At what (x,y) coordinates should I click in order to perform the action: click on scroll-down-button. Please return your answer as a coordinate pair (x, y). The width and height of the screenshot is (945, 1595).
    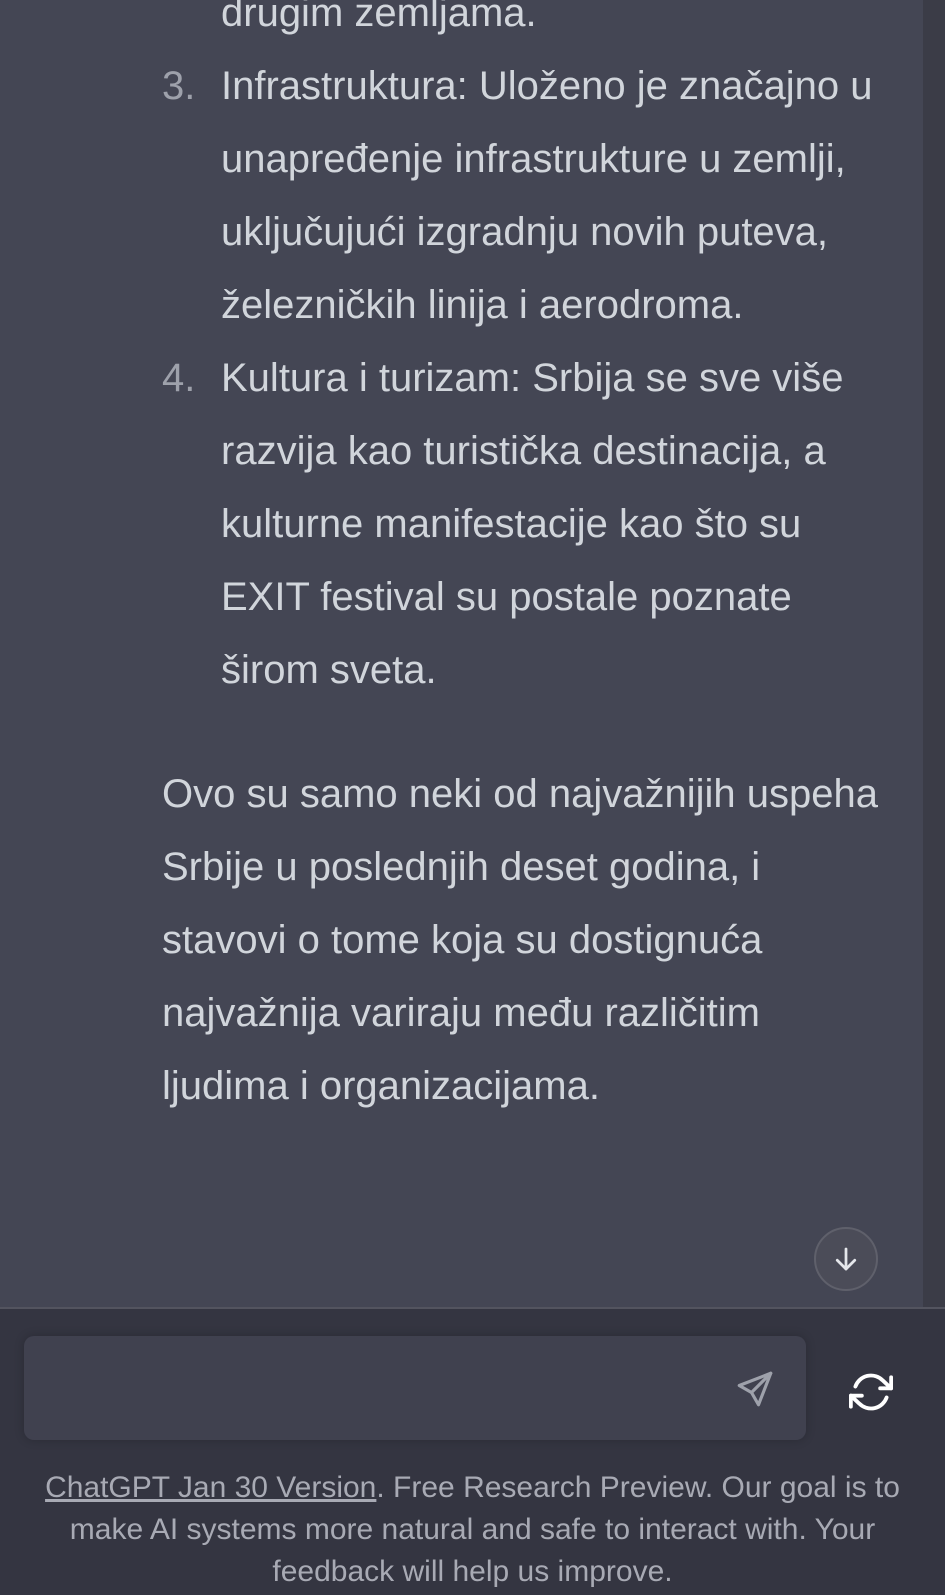
    Looking at the image, I should click on (846, 1259).